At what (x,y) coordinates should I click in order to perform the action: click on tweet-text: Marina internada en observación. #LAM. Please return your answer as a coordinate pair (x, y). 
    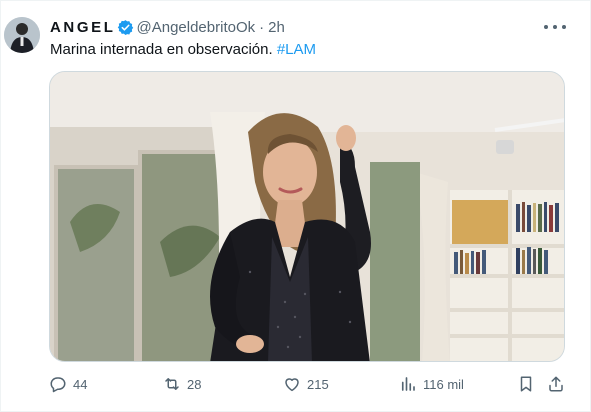
    Looking at the image, I should click on (183, 49).